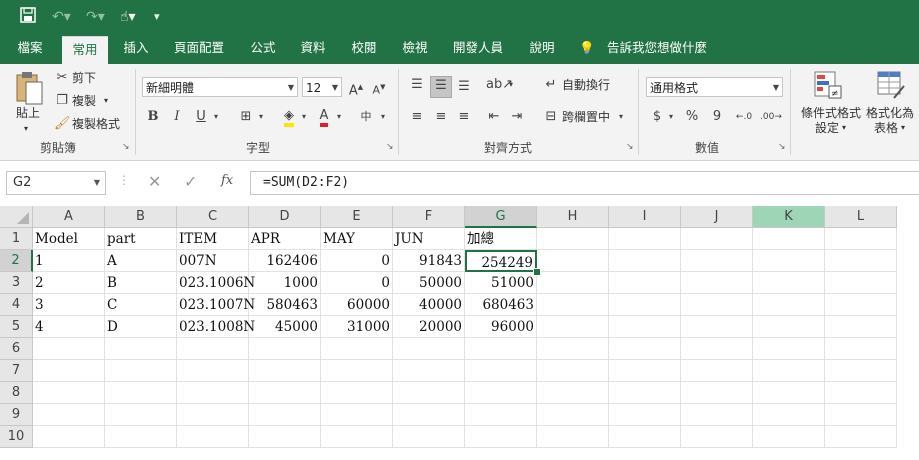 Image resolution: width=919 pixels, height=460 pixels. I want to click on undo-icon: ↶▾, so click(61, 17).